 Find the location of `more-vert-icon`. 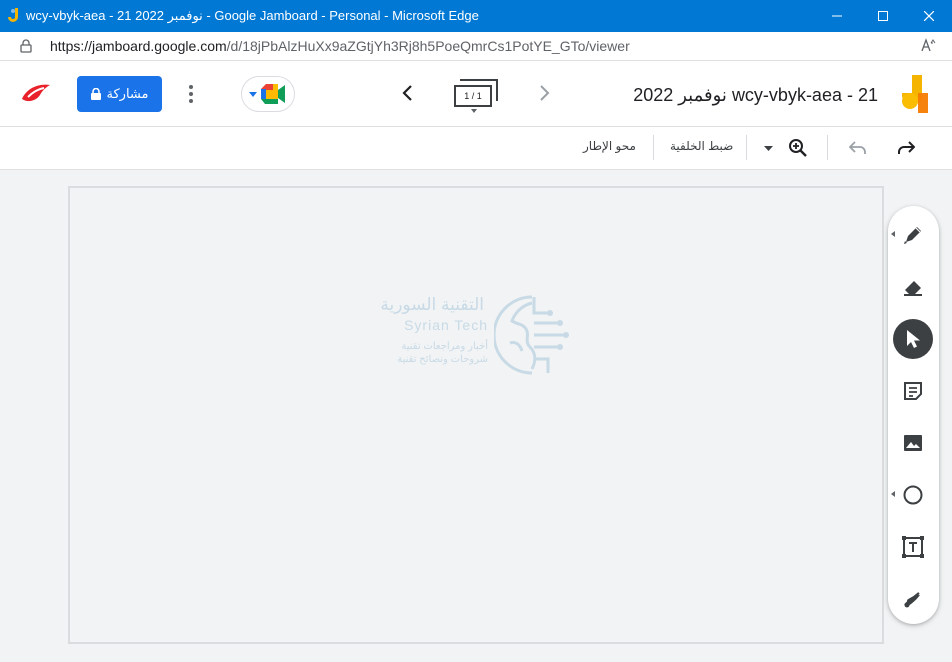

more-vert-icon is located at coordinates (191, 94).